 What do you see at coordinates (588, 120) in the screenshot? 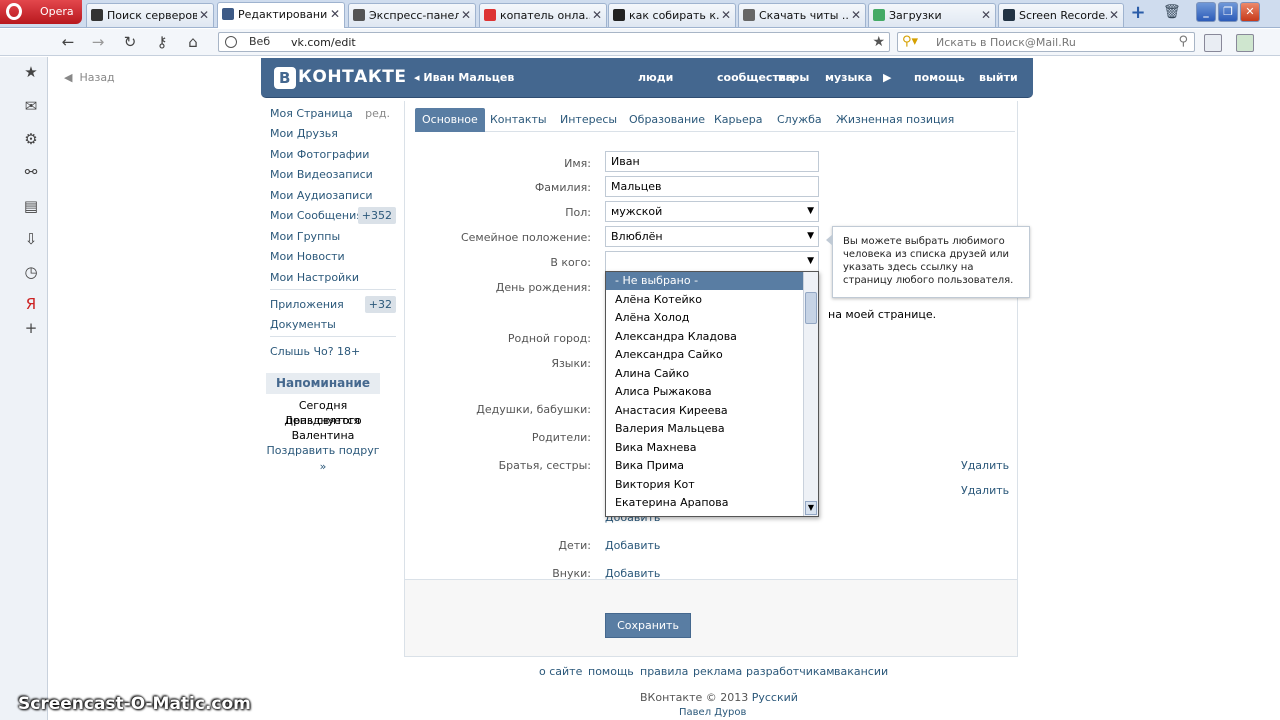
I see `tab-interests: Интересы` at bounding box center [588, 120].